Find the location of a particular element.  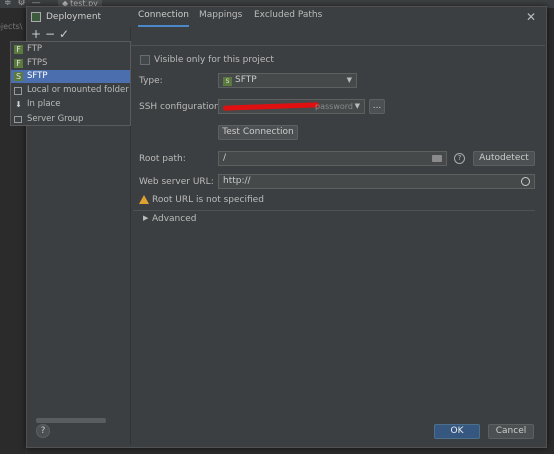

close-icon: ✕ is located at coordinates (531, 17).